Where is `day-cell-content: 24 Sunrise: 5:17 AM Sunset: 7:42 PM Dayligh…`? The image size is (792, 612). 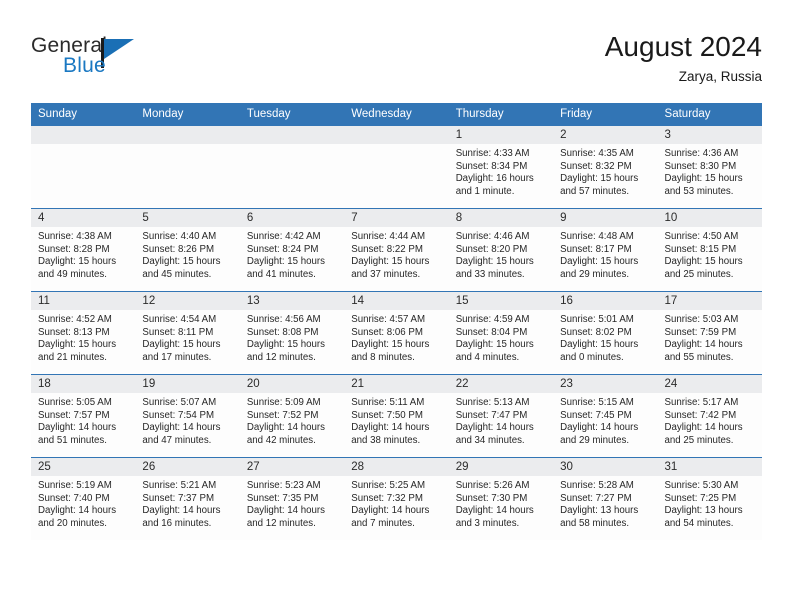
day-cell-content: 24 Sunrise: 5:17 AM Sunset: 7:42 PM Dayligh… is located at coordinates (709, 416).